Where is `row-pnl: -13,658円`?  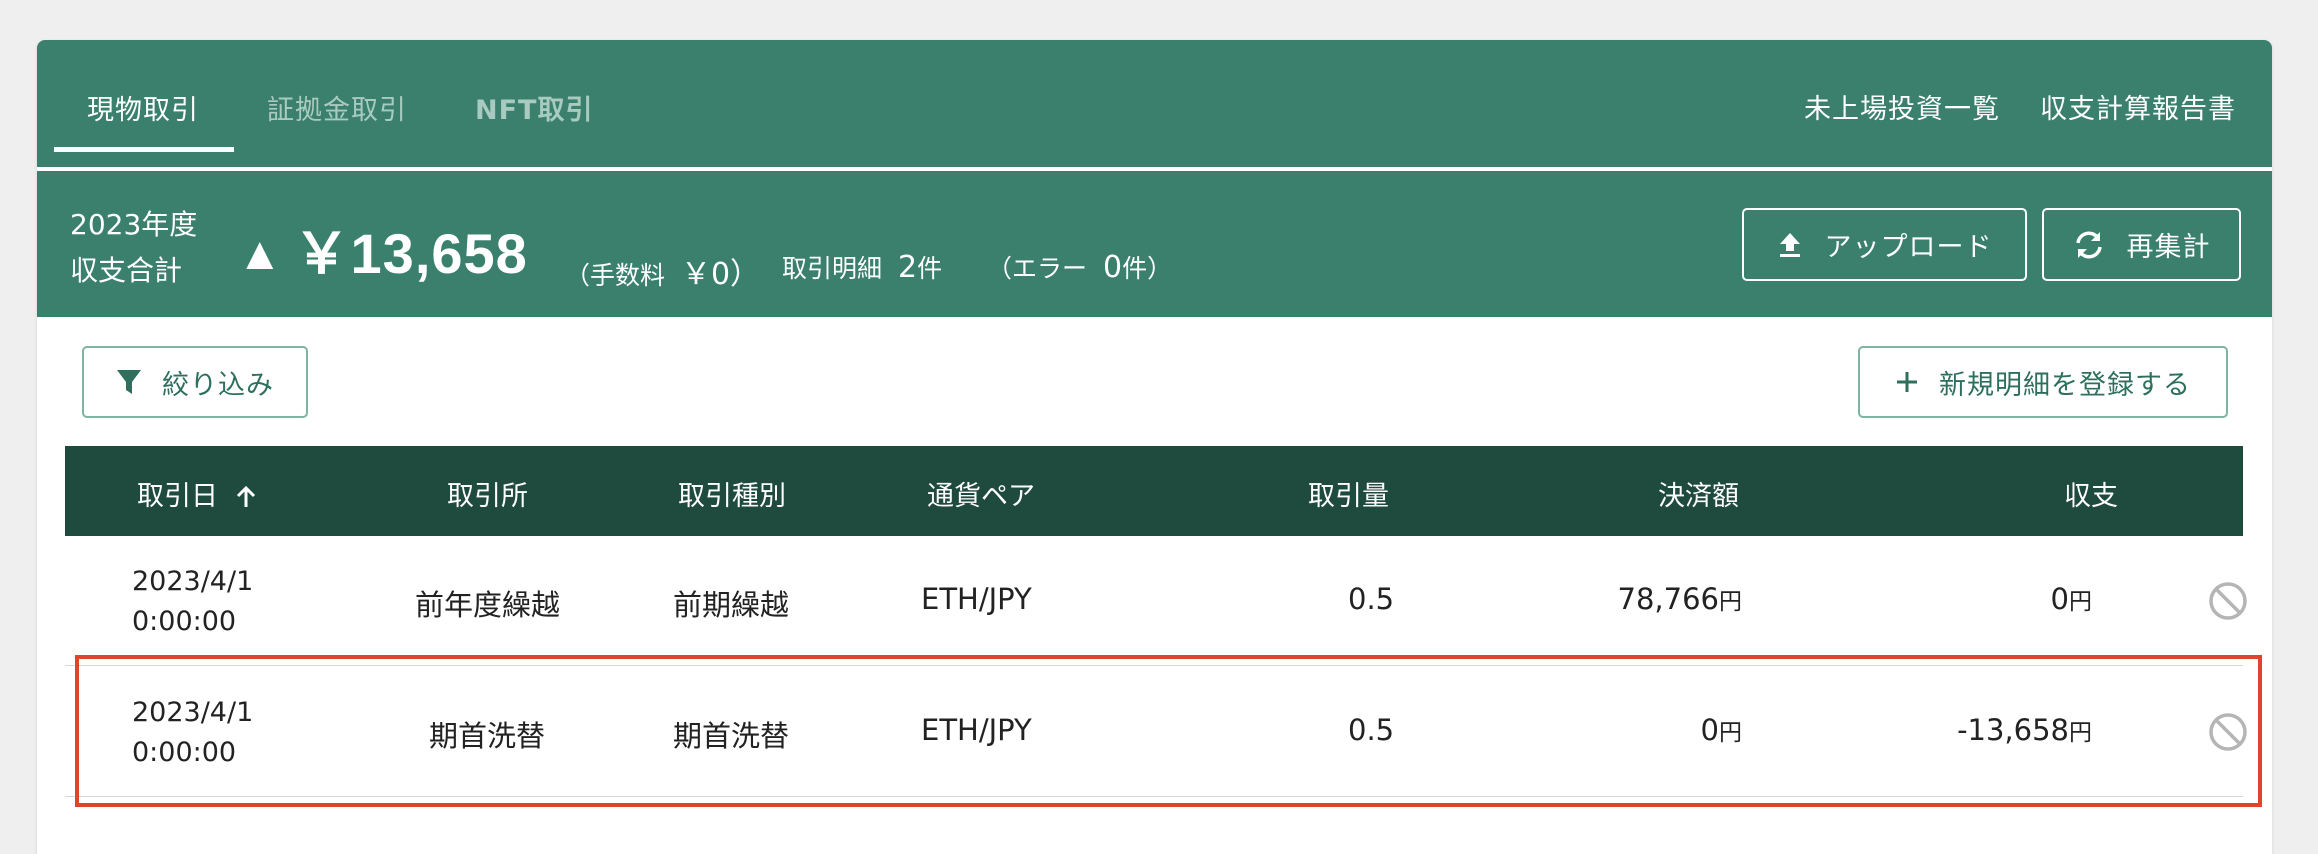 row-pnl: -13,658円 is located at coordinates (2024, 730).